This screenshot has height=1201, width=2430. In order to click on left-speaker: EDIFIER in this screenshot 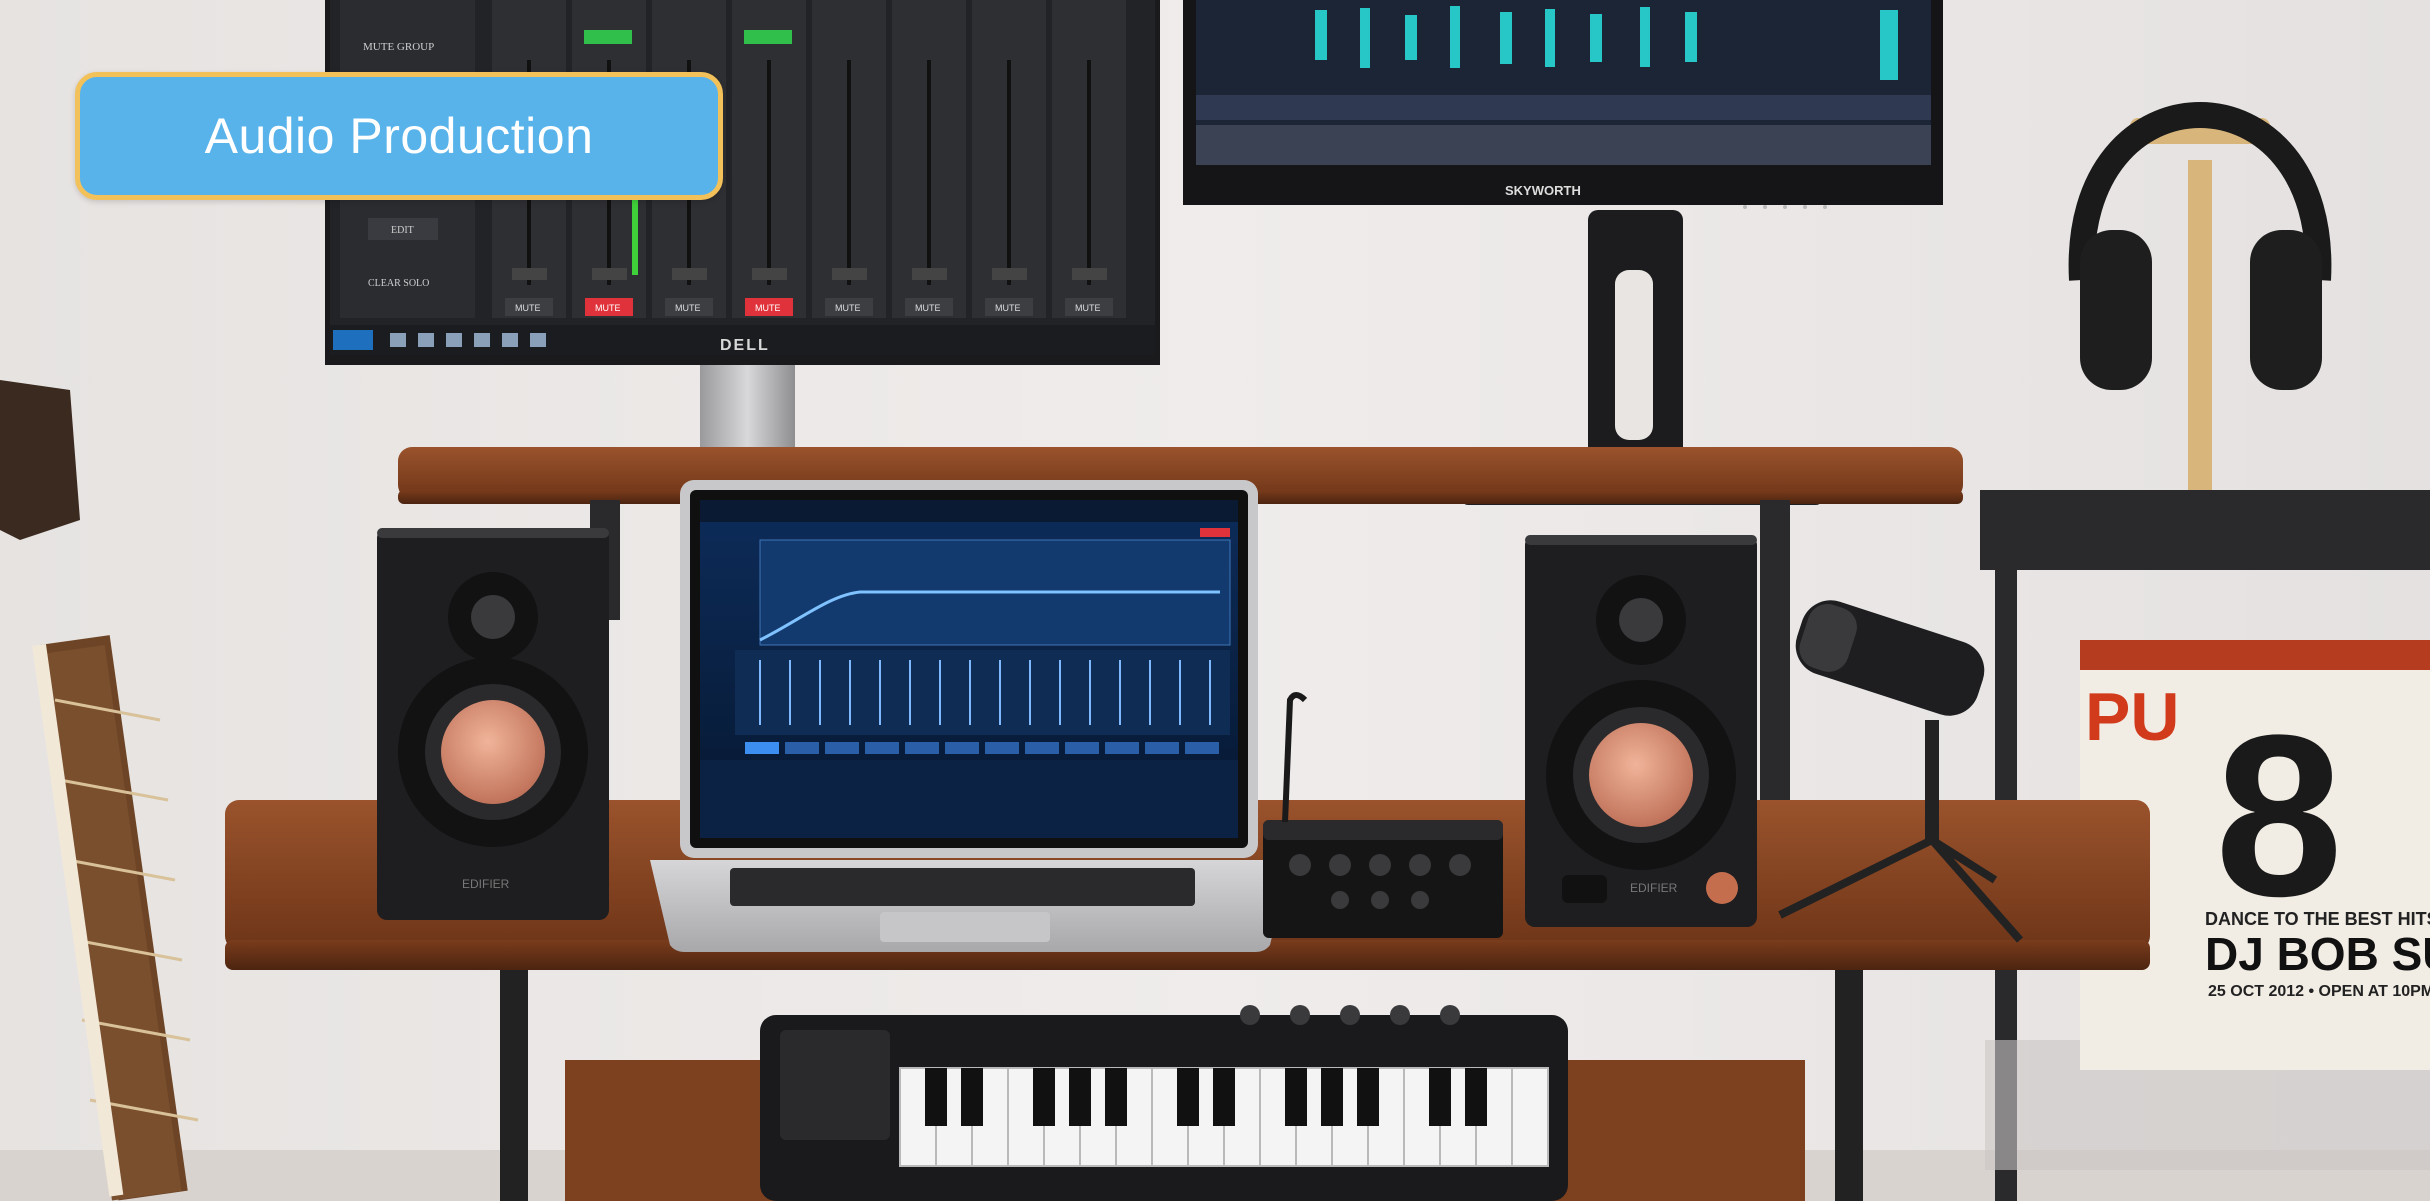, I will do `click(493, 724)`.